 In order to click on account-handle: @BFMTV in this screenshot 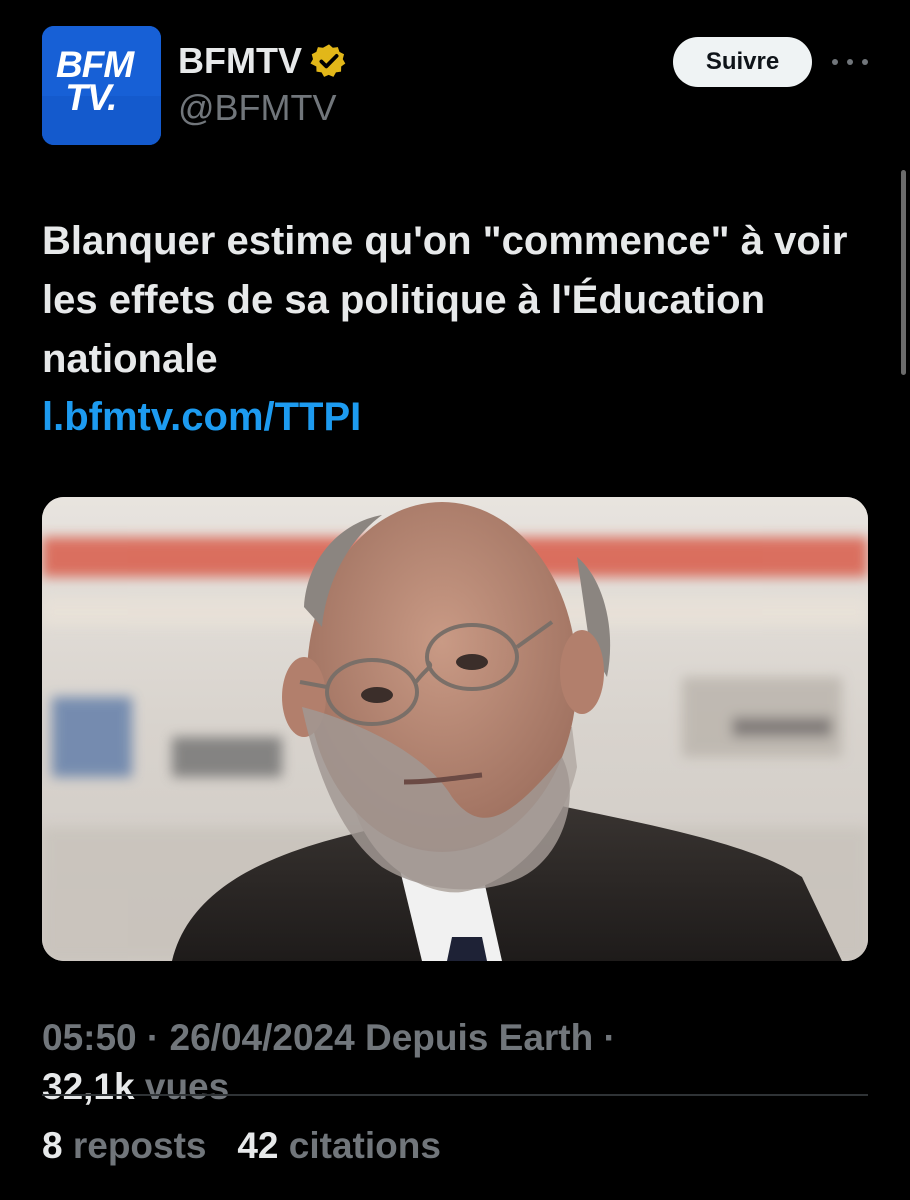, I will do `click(257, 108)`.